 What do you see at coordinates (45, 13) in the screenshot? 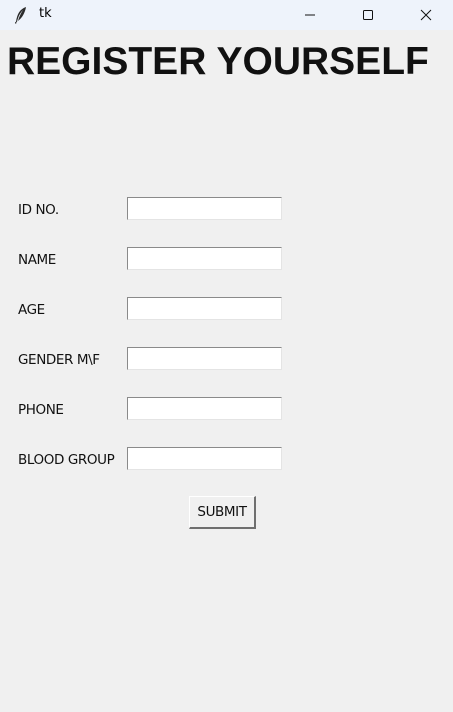
I see `window-title: tk` at bounding box center [45, 13].